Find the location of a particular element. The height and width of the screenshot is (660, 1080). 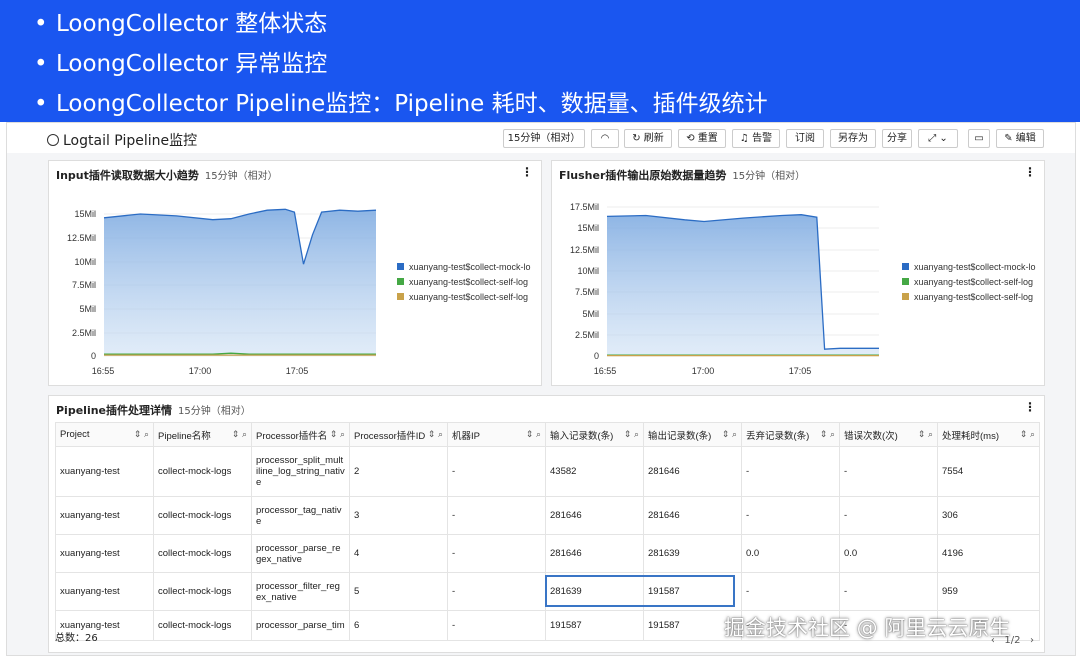

table-cell: 281639 is located at coordinates (594, 591).